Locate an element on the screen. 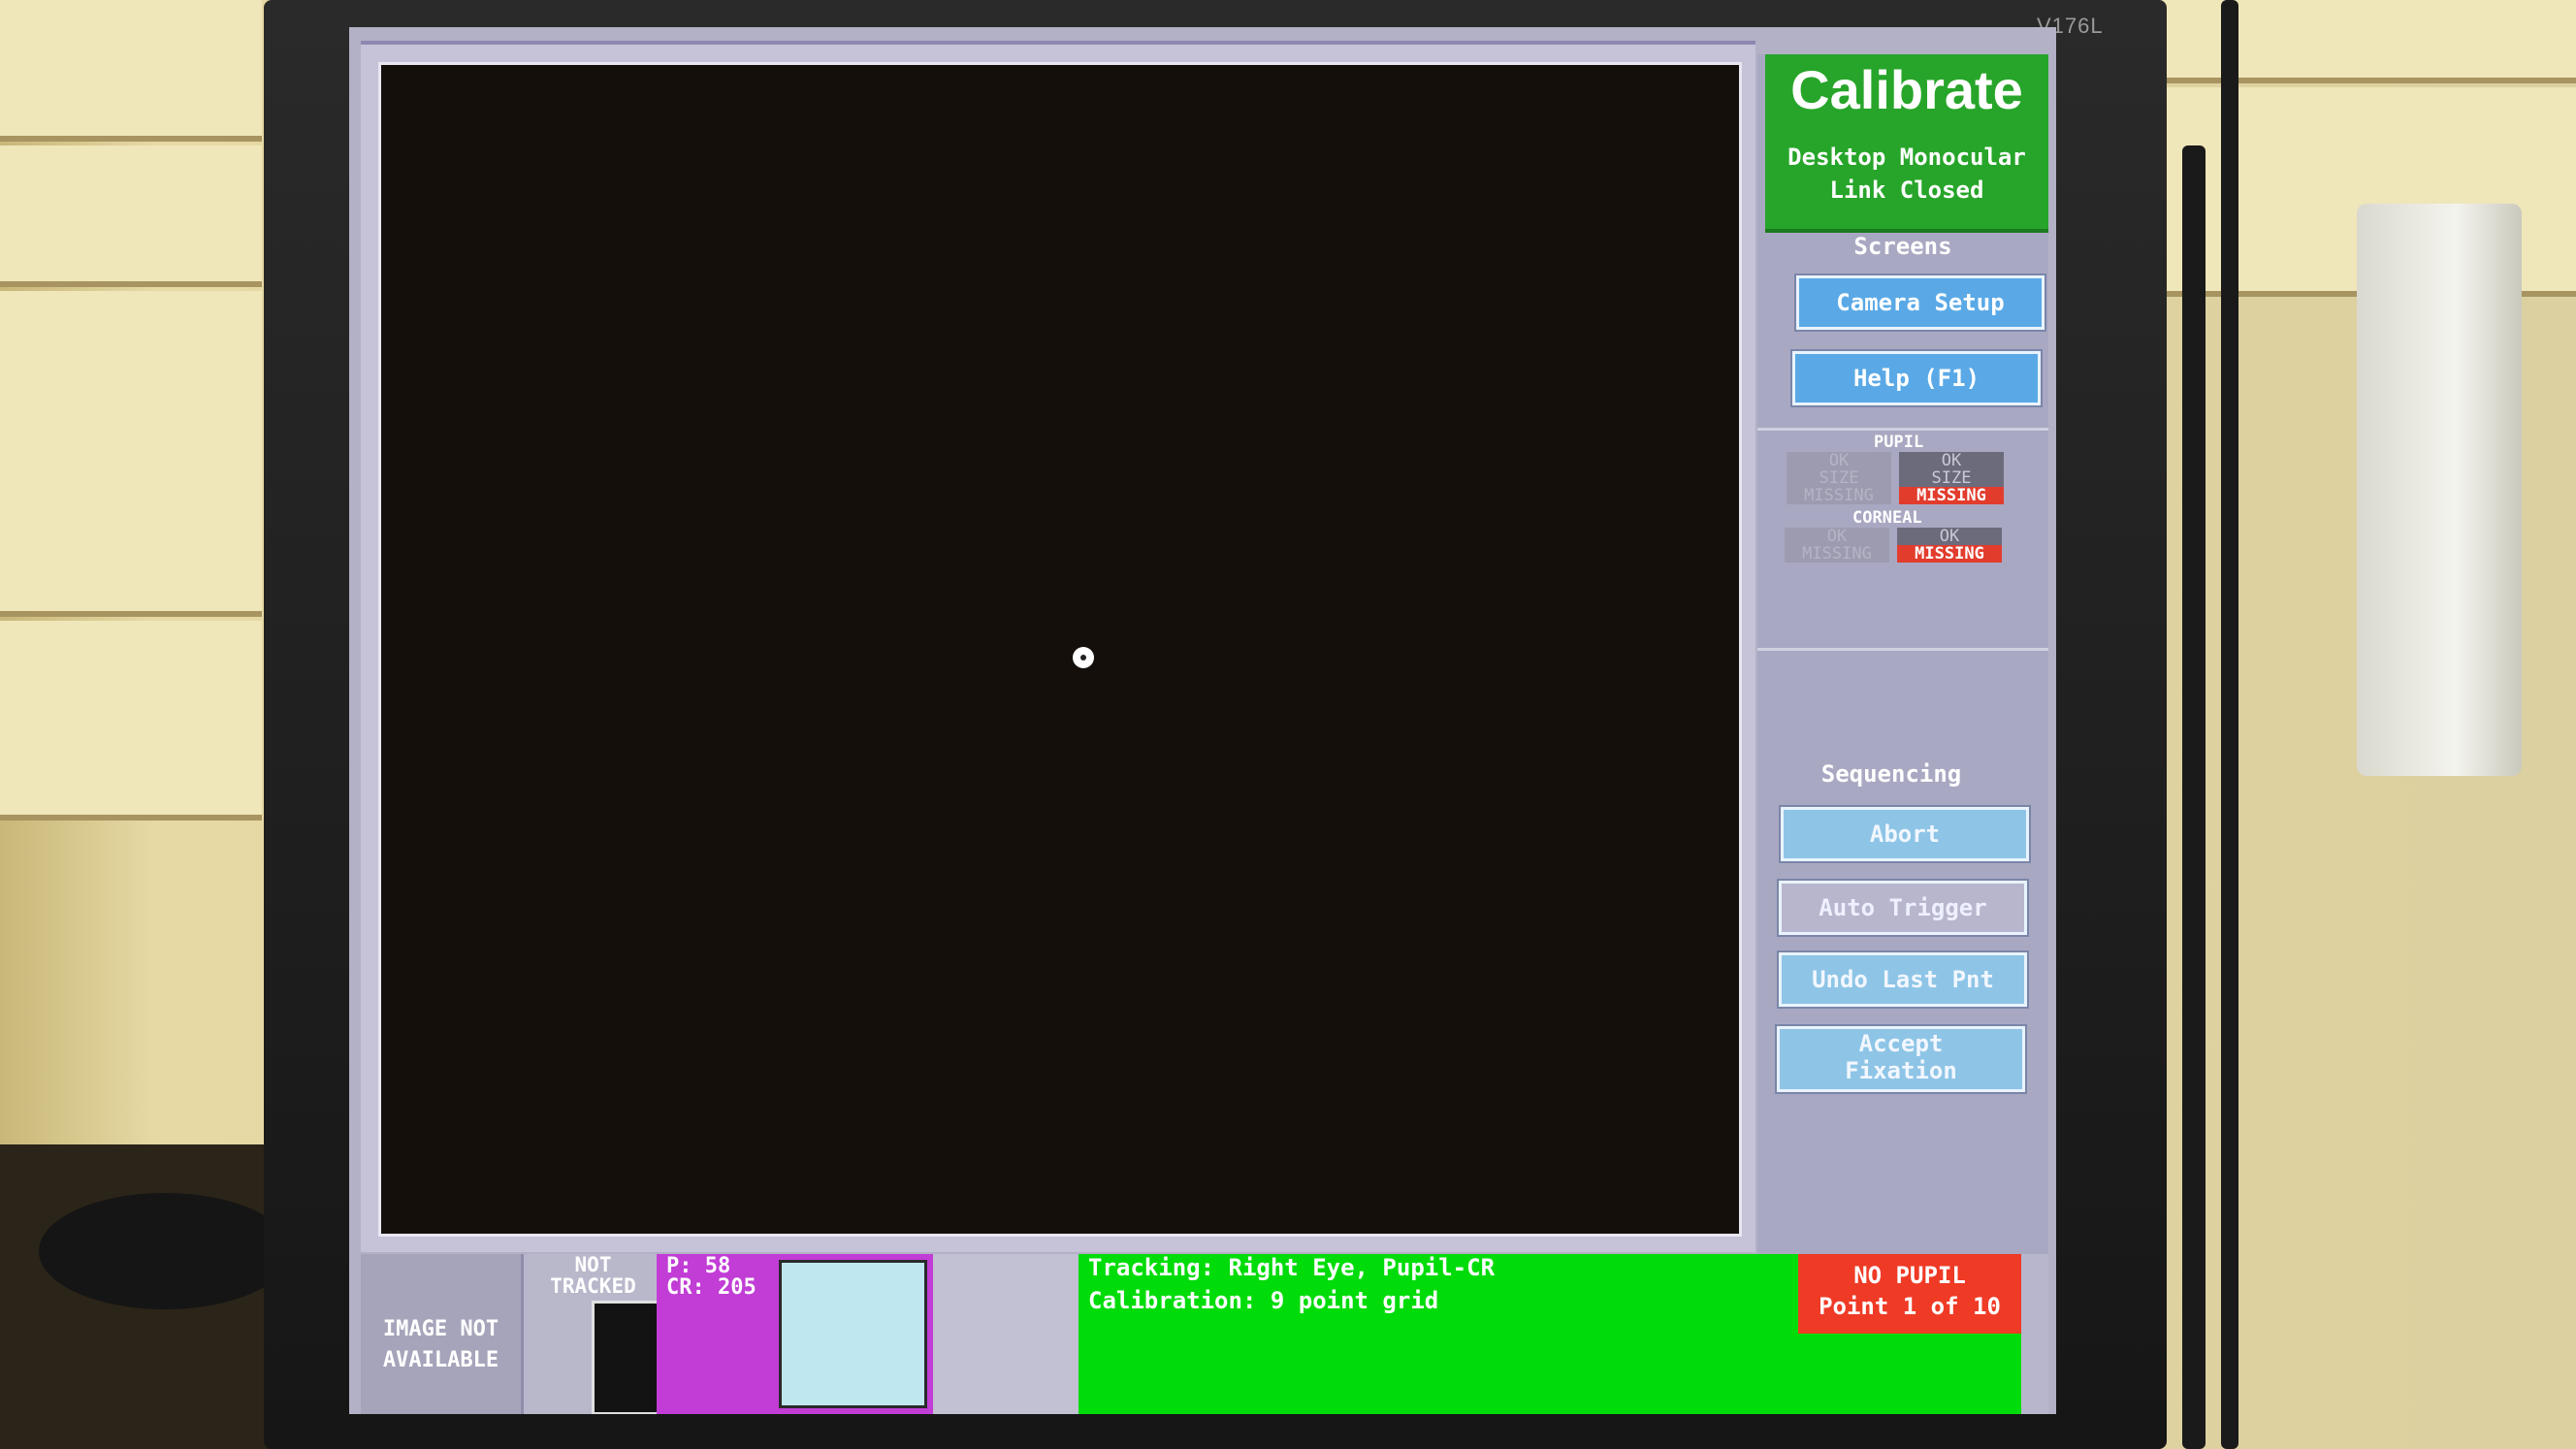 The height and width of the screenshot is (1449, 2576). lamp-base is located at coordinates (165, 1251).